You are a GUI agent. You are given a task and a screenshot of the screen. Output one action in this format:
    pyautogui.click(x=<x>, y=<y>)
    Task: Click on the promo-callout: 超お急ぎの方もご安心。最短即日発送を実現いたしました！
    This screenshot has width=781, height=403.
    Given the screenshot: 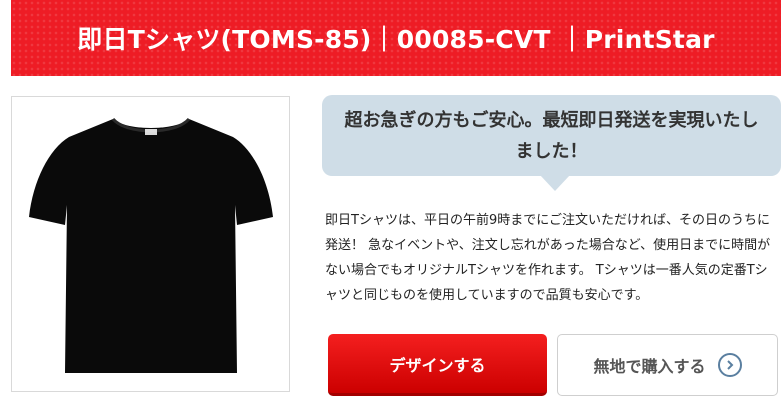 What is the action you would take?
    pyautogui.click(x=551, y=143)
    